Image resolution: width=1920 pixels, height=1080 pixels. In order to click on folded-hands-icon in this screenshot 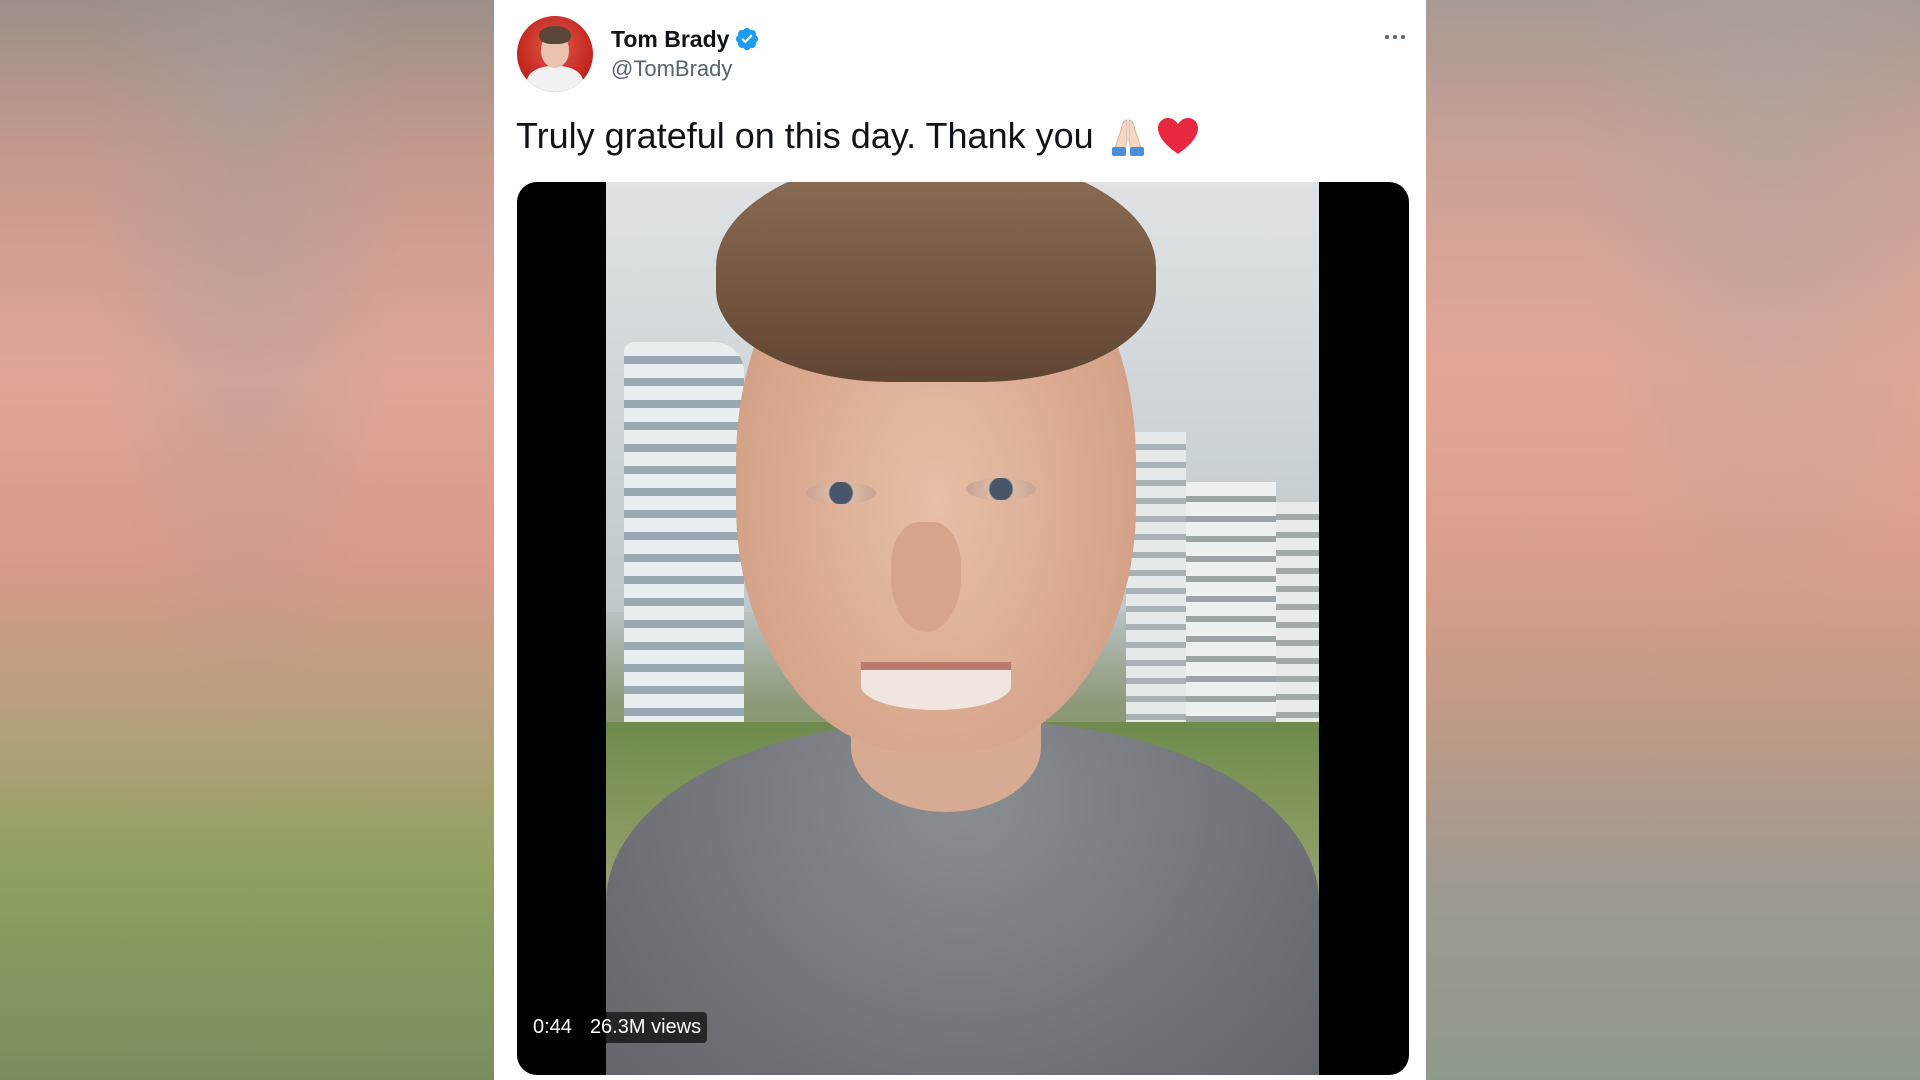, I will do `click(1127, 137)`.